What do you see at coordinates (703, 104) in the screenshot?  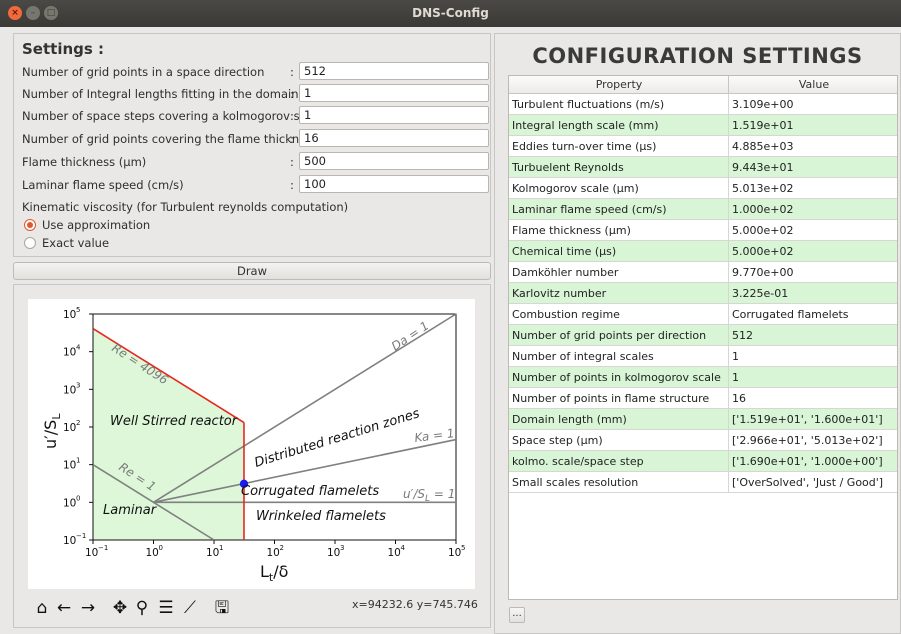 I see `table-row: Turbulent fluctuations (m/s) 3.109e+00` at bounding box center [703, 104].